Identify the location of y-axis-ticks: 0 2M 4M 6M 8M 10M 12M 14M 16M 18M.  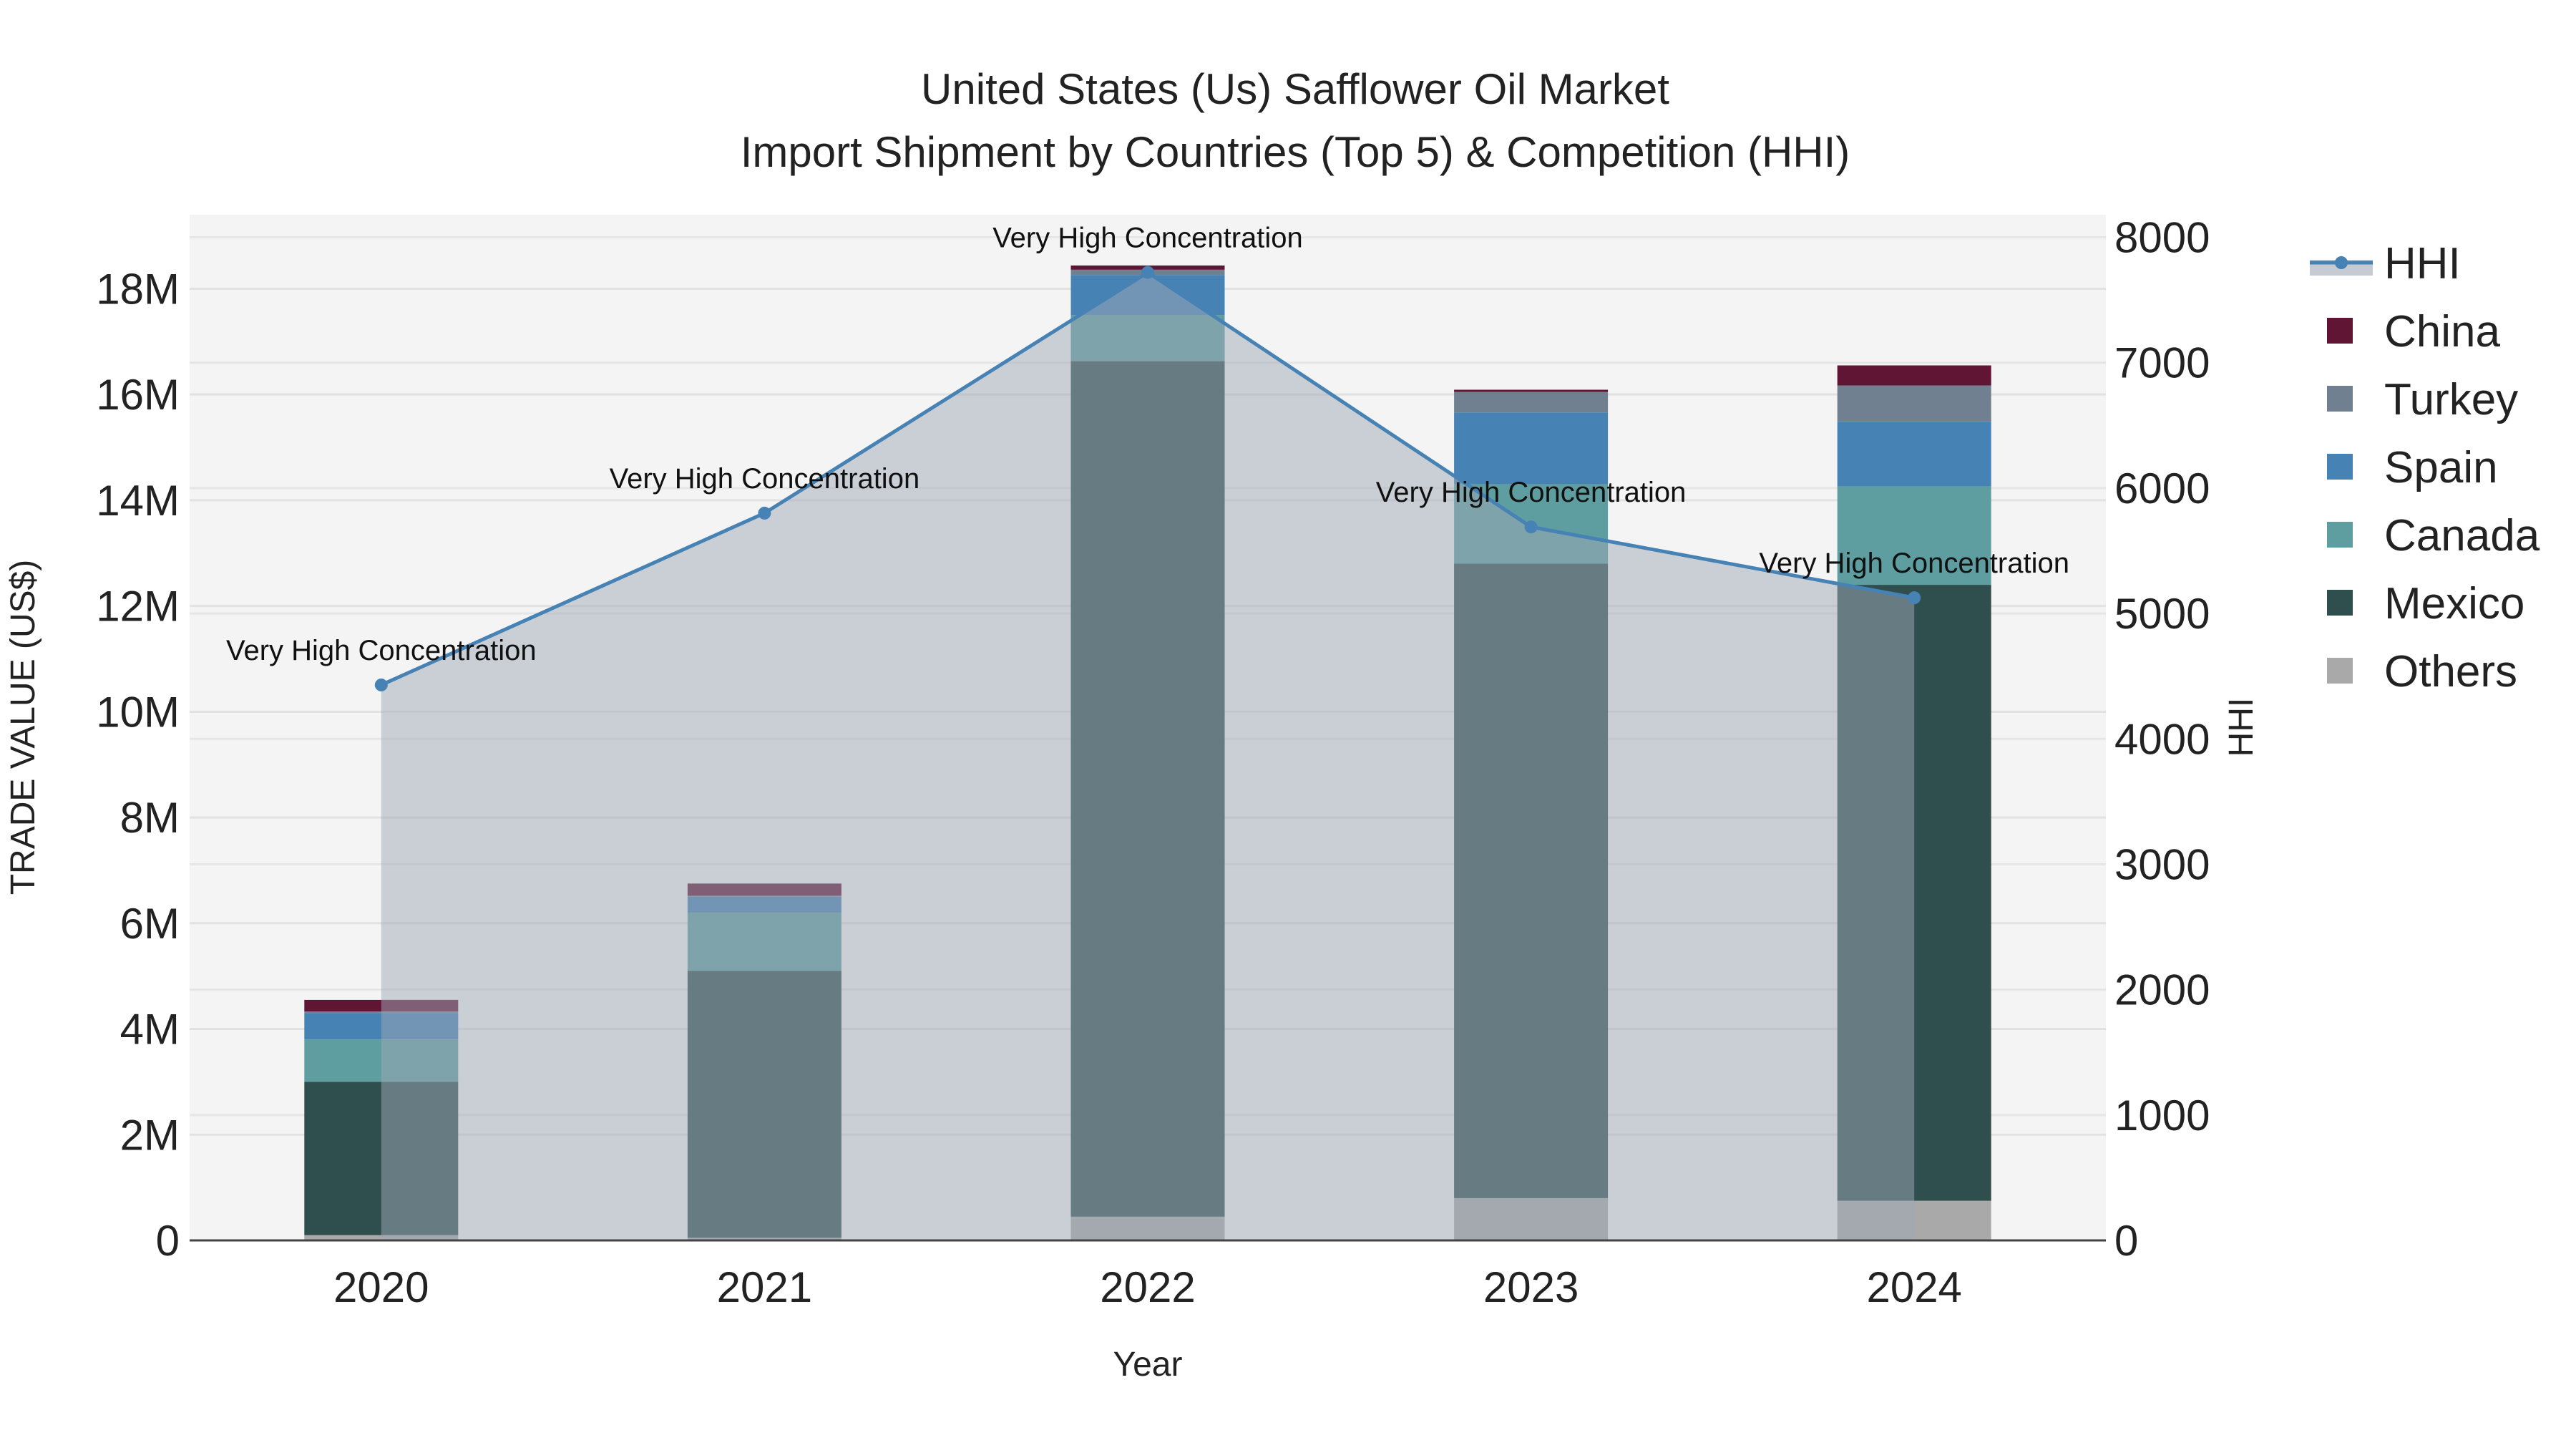
(138, 765).